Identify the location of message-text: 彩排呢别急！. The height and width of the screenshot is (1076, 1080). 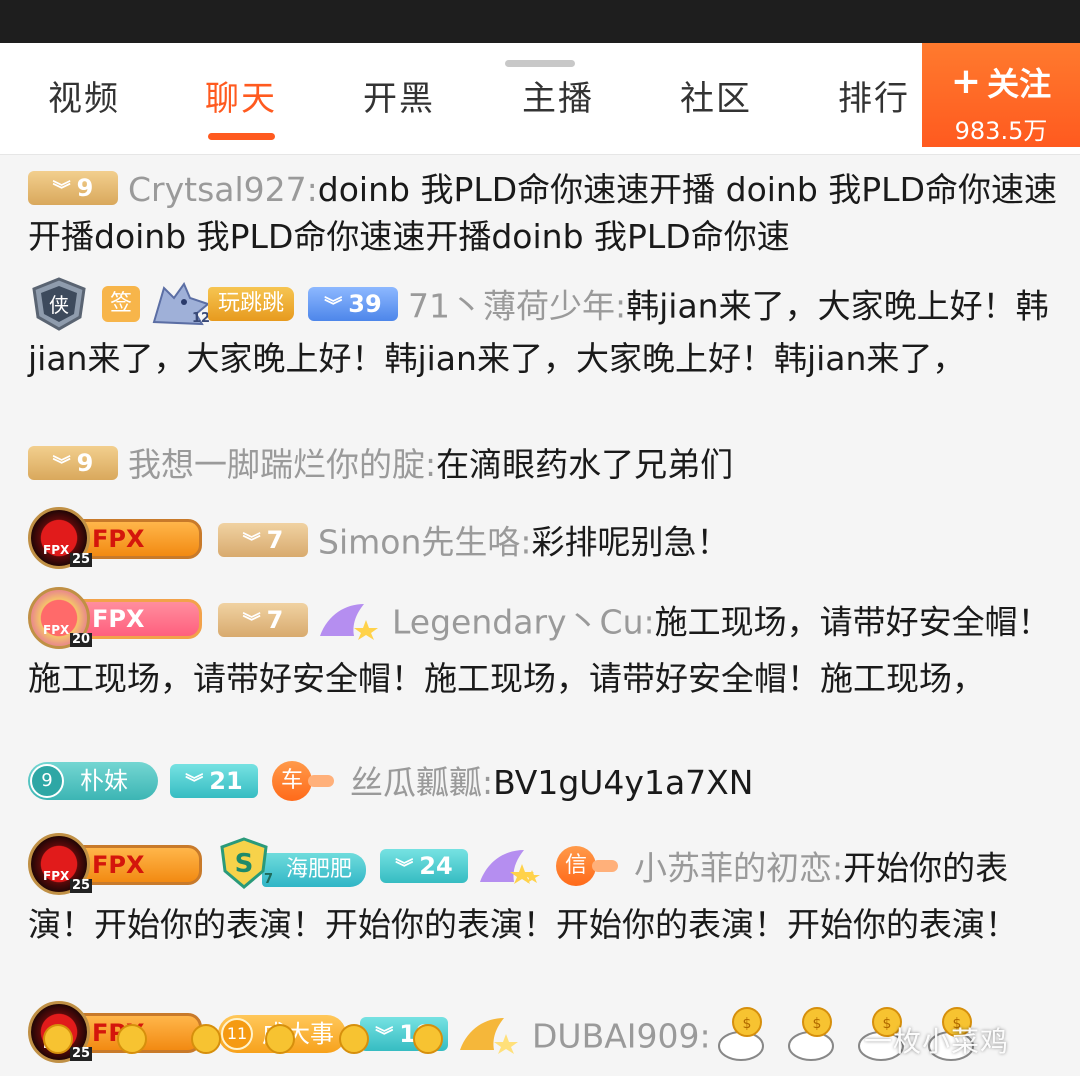
(630, 542).